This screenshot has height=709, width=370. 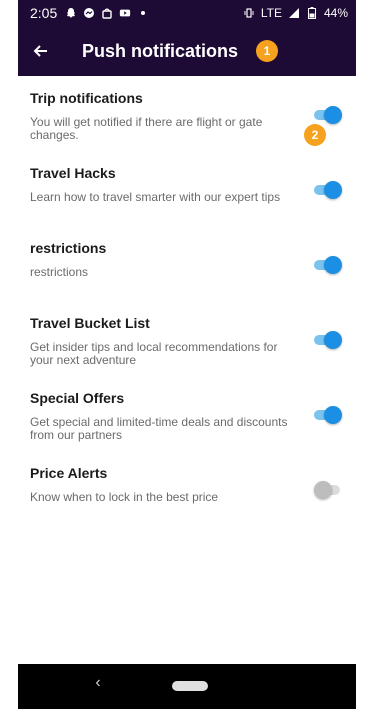 I want to click on setting-name: Travel Bucket List, so click(x=90, y=323).